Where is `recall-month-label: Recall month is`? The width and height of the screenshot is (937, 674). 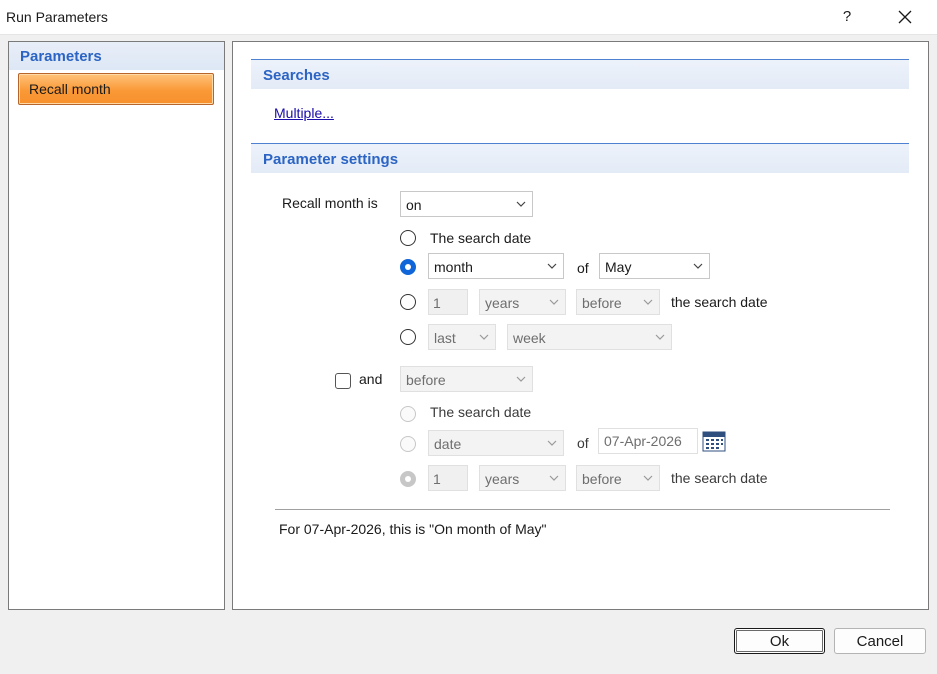
recall-month-label: Recall month is is located at coordinates (330, 203).